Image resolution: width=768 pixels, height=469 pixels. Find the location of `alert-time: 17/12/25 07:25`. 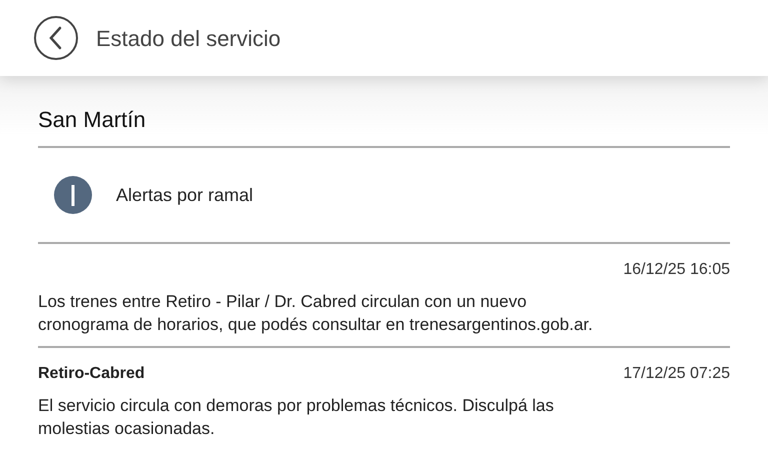

alert-time: 17/12/25 07:25 is located at coordinates (676, 374).